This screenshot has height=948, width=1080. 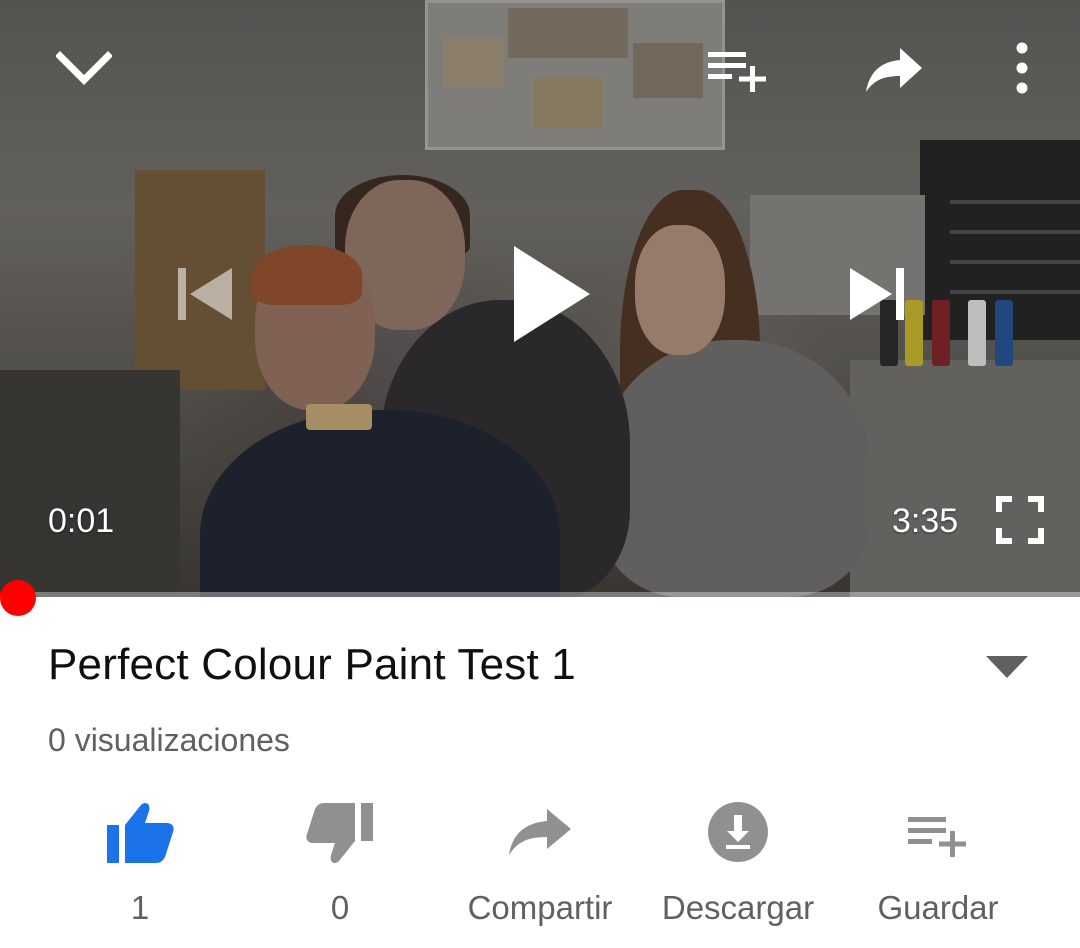 I want to click on fullscreen-icon, so click(x=1020, y=520).